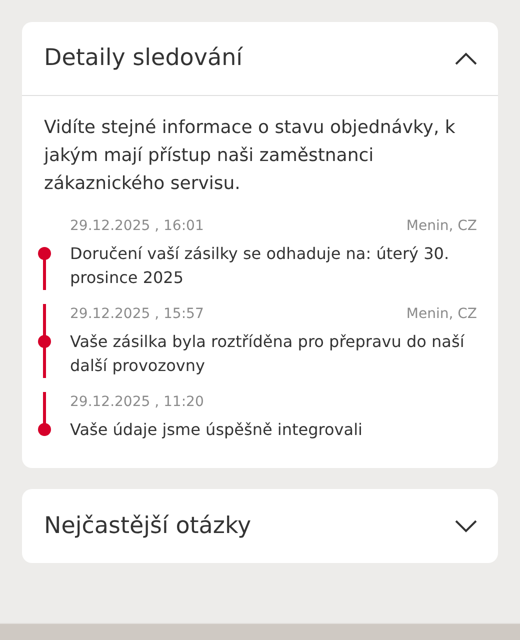  What do you see at coordinates (466, 59) in the screenshot?
I see `chevron-up-icon` at bounding box center [466, 59].